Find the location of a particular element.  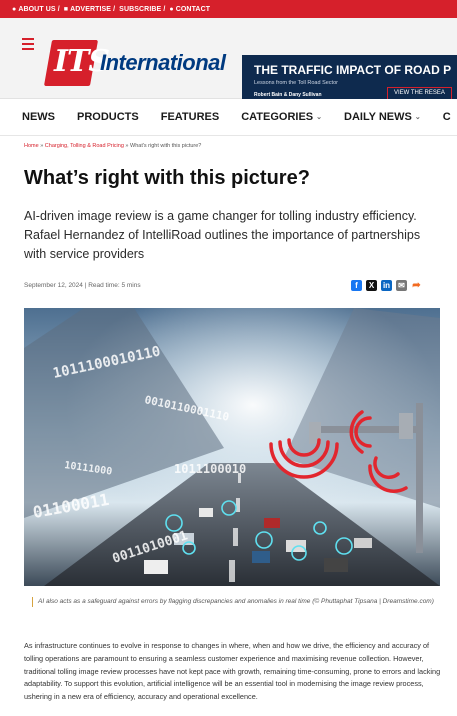

nav-item-label: NEWS is located at coordinates (38, 117).